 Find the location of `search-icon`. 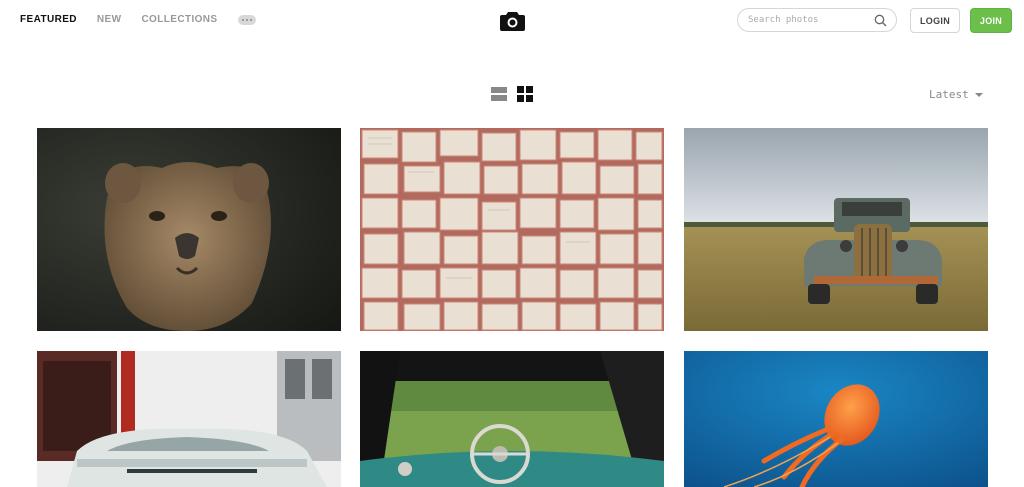

search-icon is located at coordinates (880, 20).